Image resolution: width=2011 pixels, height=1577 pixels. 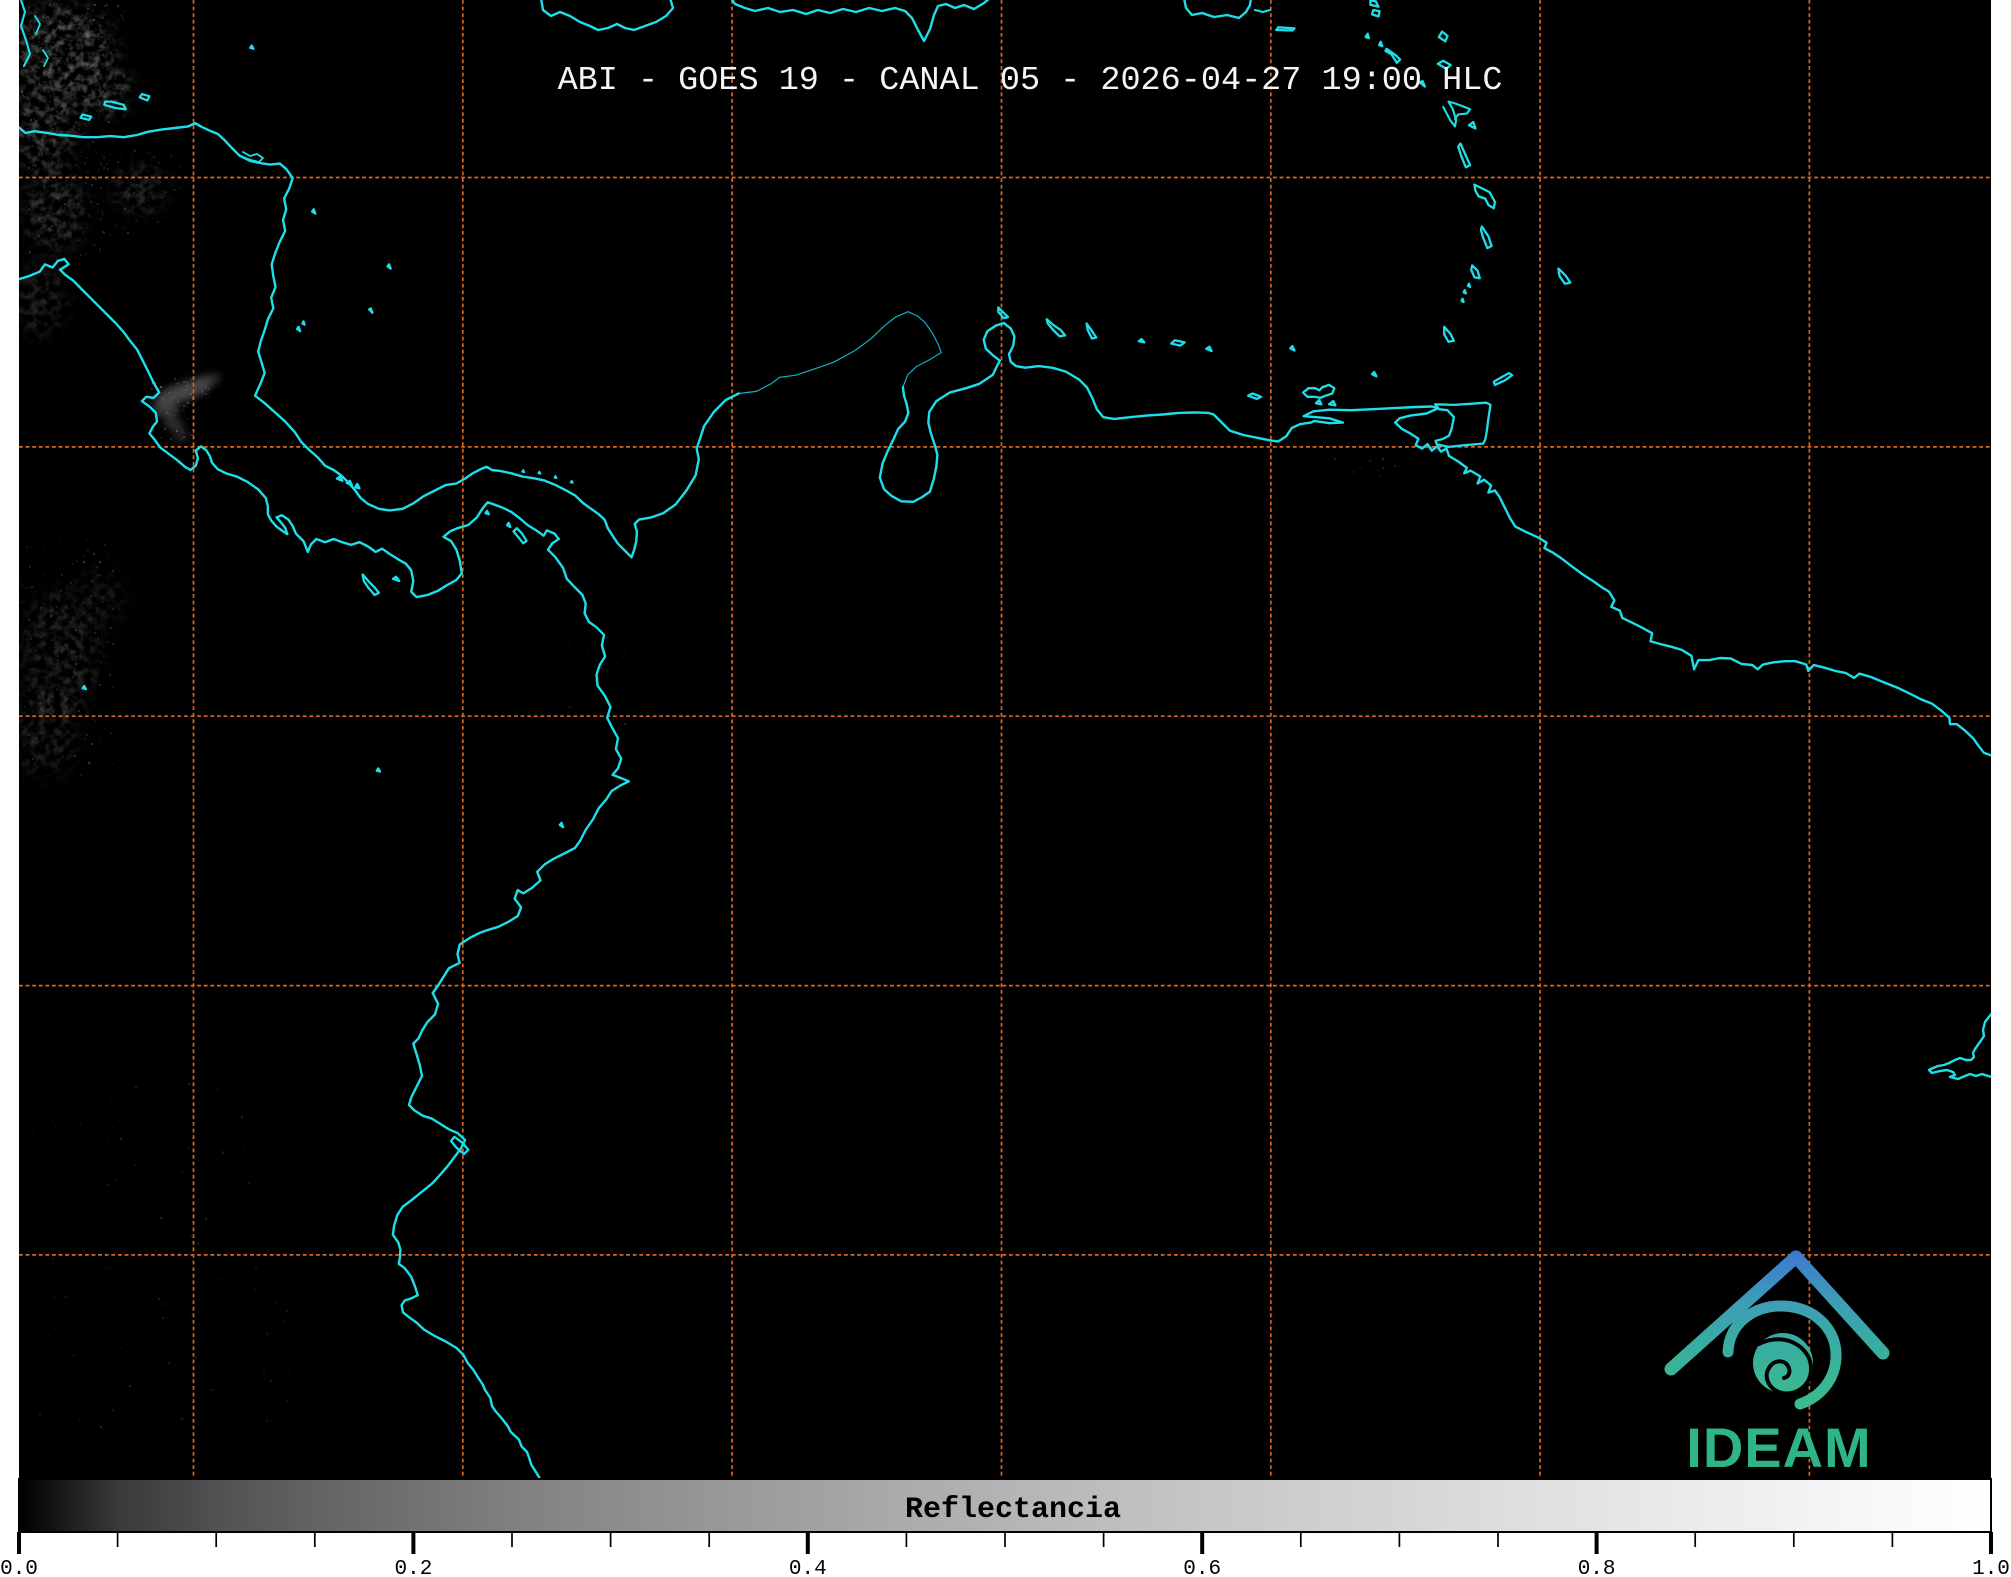 What do you see at coordinates (1013, 1510) in the screenshot?
I see `svg-text: Reflectancia` at bounding box center [1013, 1510].